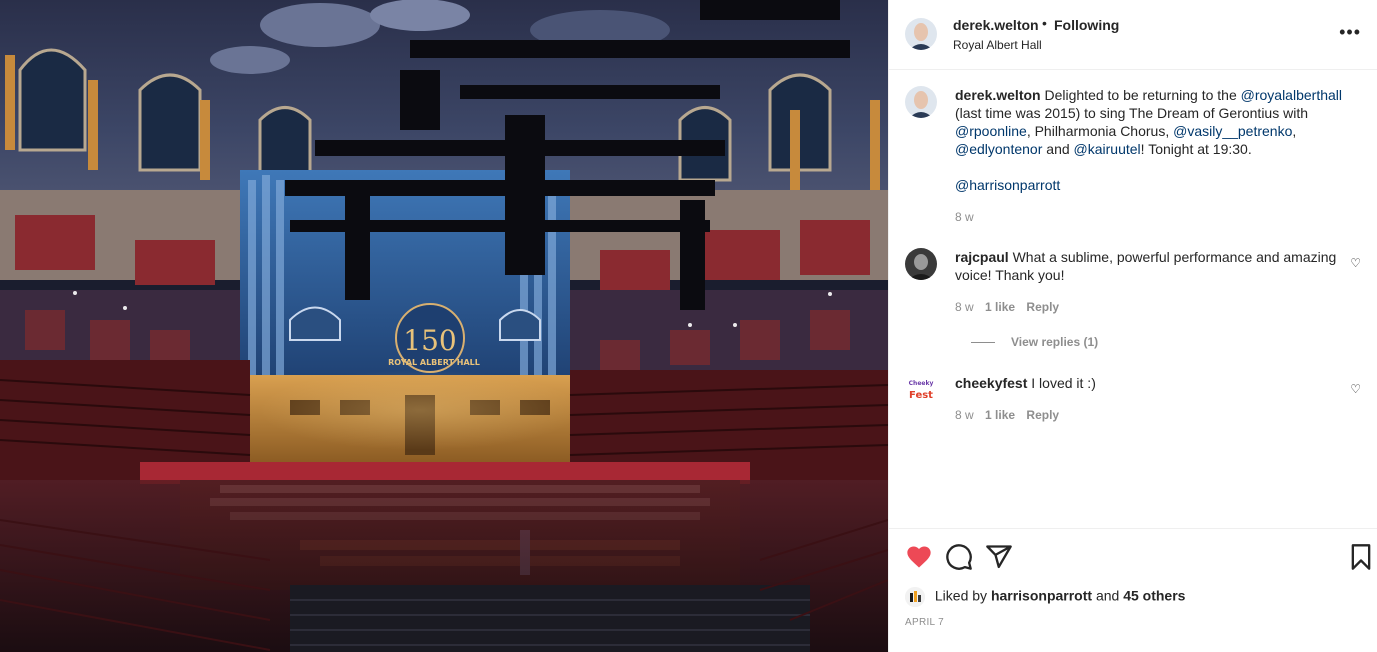  What do you see at coordinates (998, 149) in the screenshot?
I see `mention-edlyontenor: @edlyontenor` at bounding box center [998, 149].